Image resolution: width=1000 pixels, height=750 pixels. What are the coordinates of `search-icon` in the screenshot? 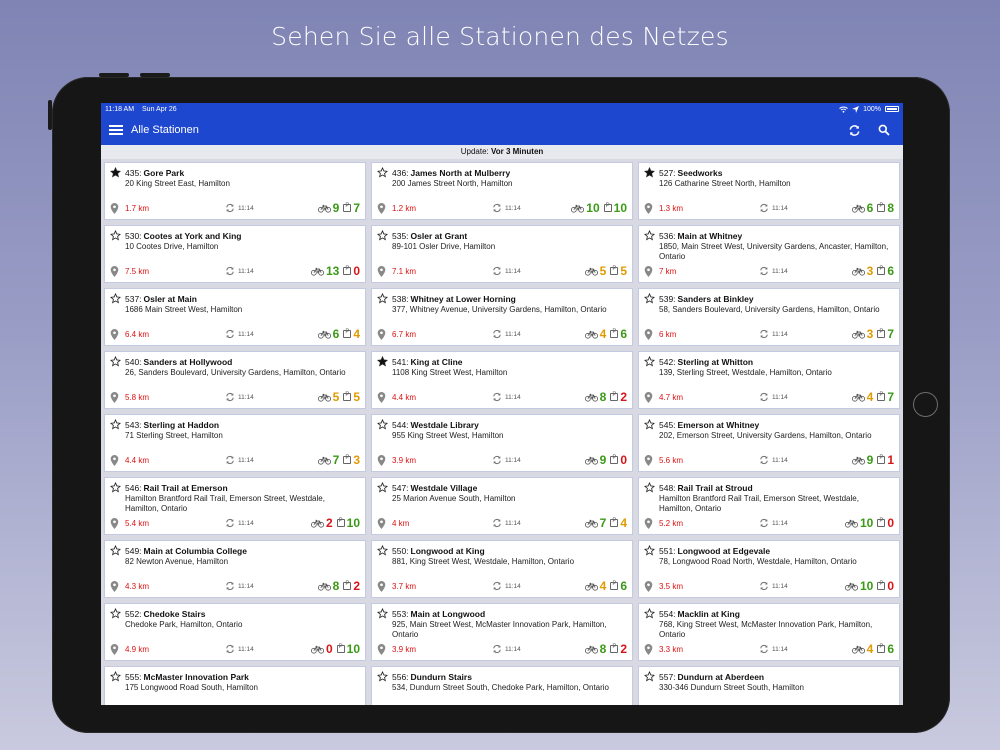 It's located at (884, 130).